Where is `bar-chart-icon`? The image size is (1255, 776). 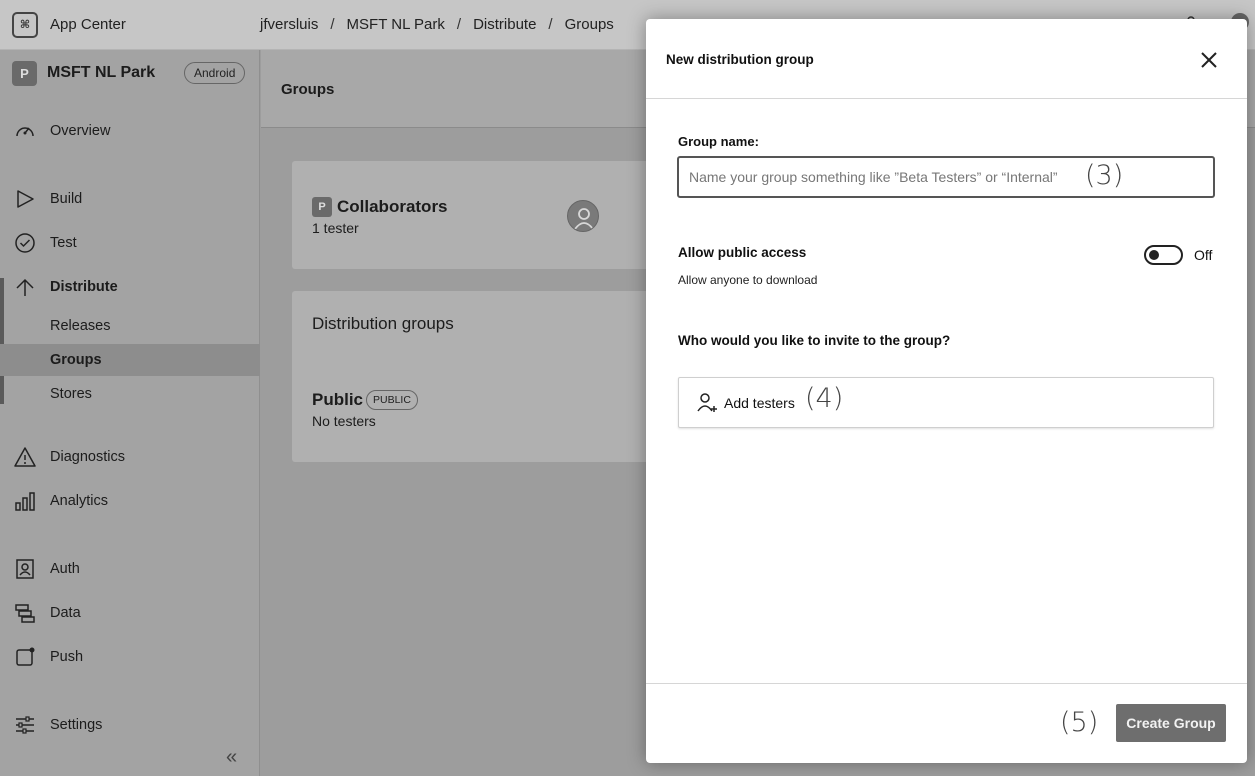 bar-chart-icon is located at coordinates (25, 501).